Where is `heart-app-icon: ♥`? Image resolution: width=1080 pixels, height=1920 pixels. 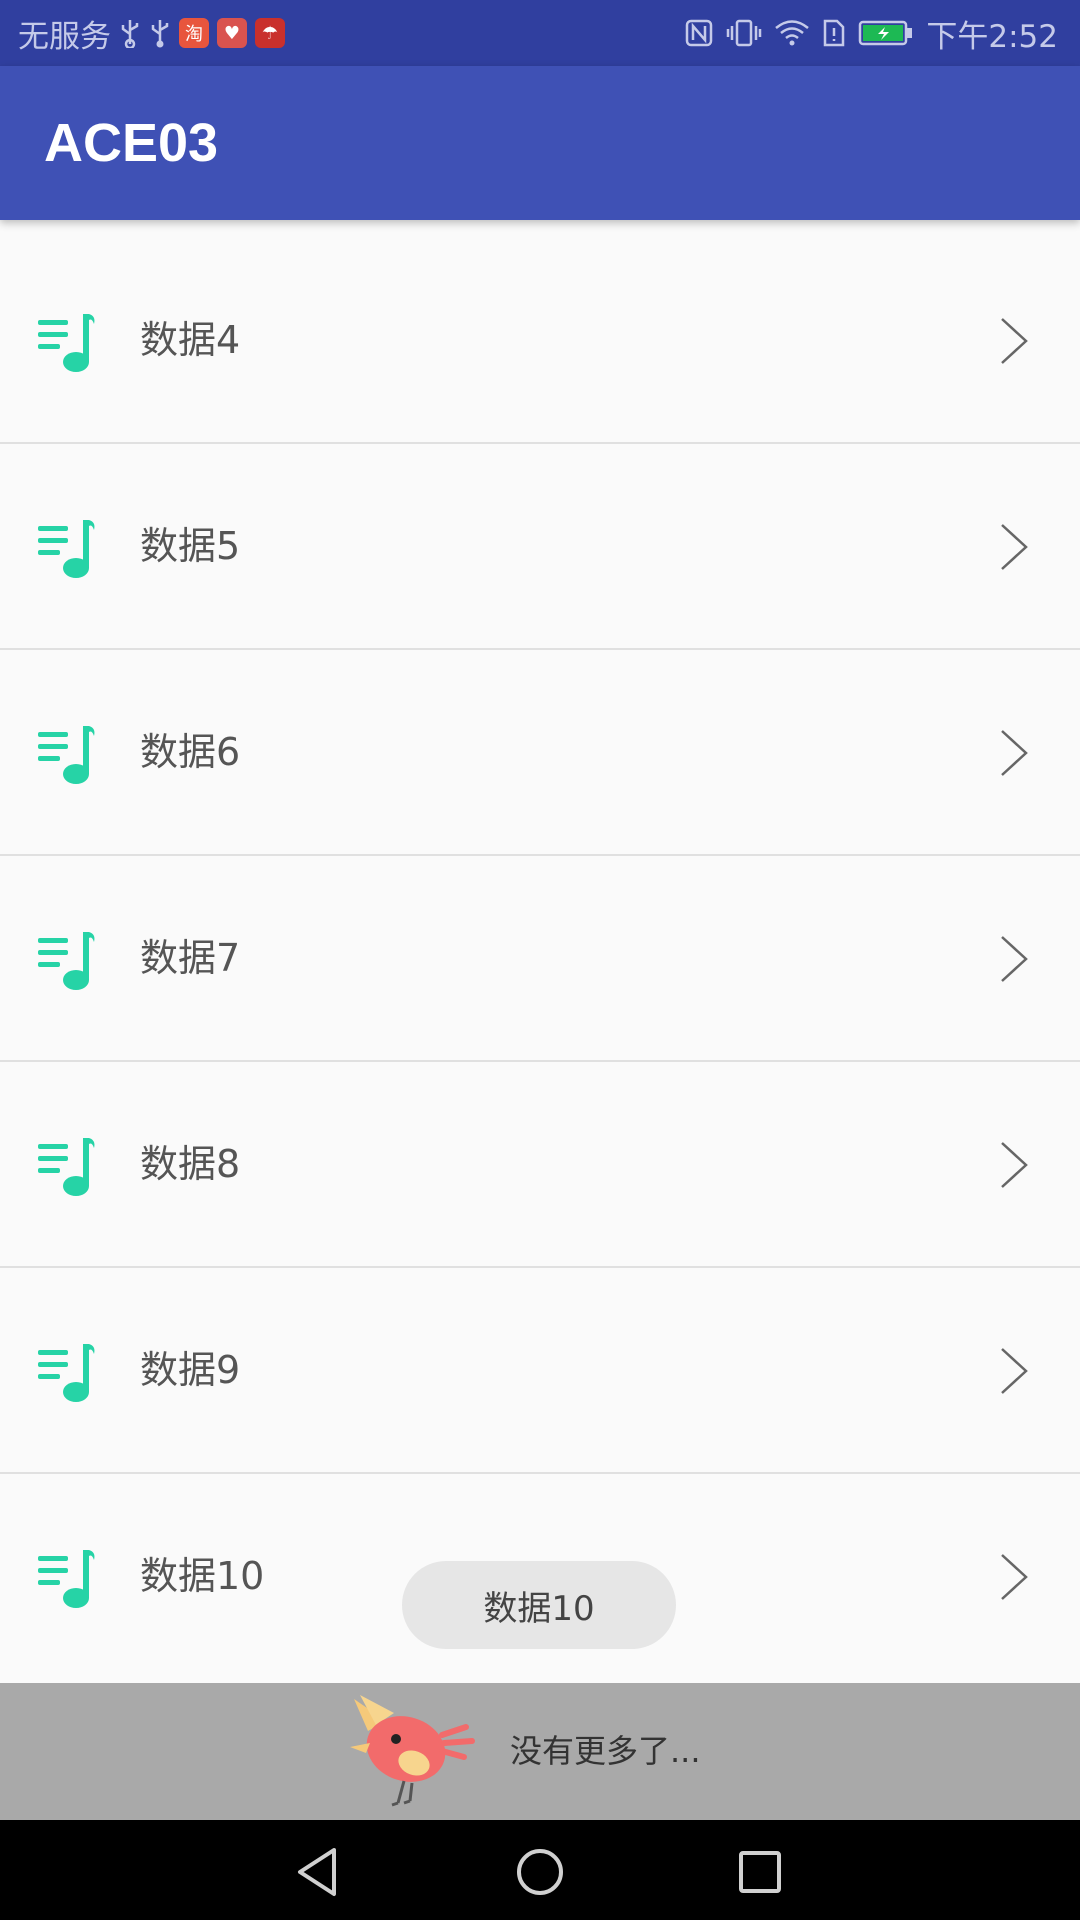
heart-app-icon: ♥ is located at coordinates (232, 33).